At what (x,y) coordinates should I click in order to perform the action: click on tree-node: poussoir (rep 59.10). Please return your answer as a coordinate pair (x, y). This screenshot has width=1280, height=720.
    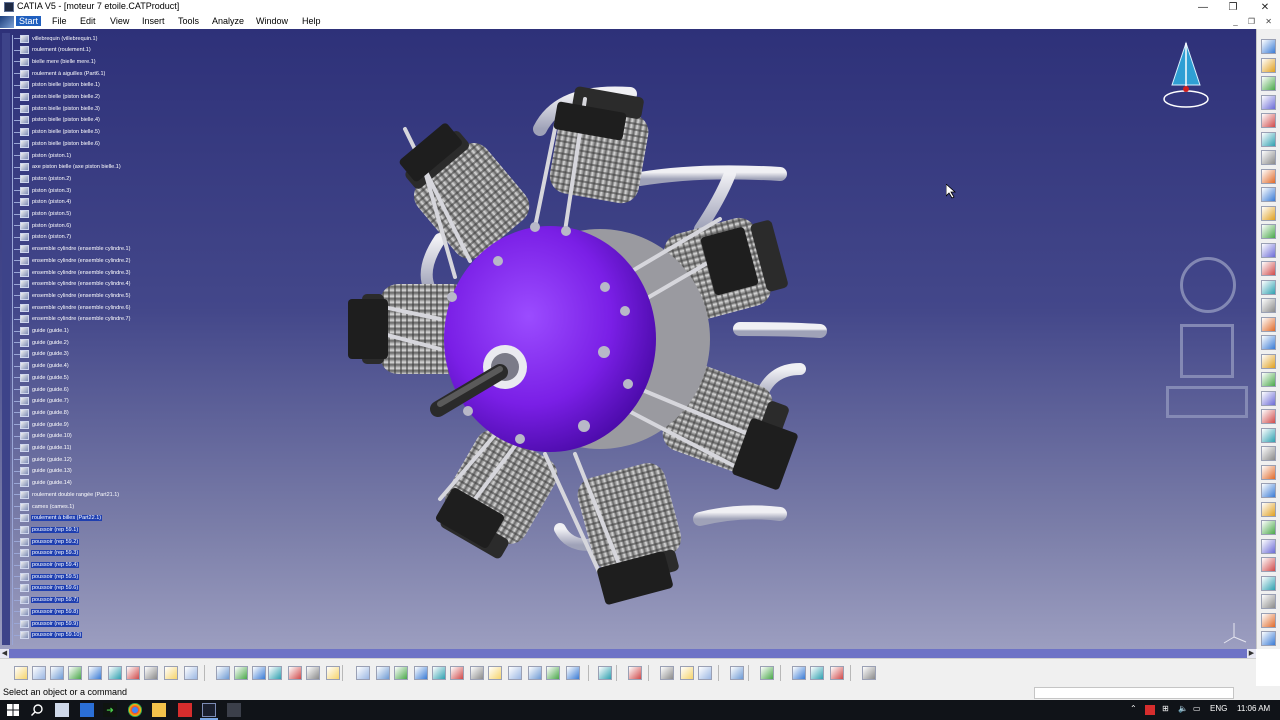
    Looking at the image, I should click on (48, 635).